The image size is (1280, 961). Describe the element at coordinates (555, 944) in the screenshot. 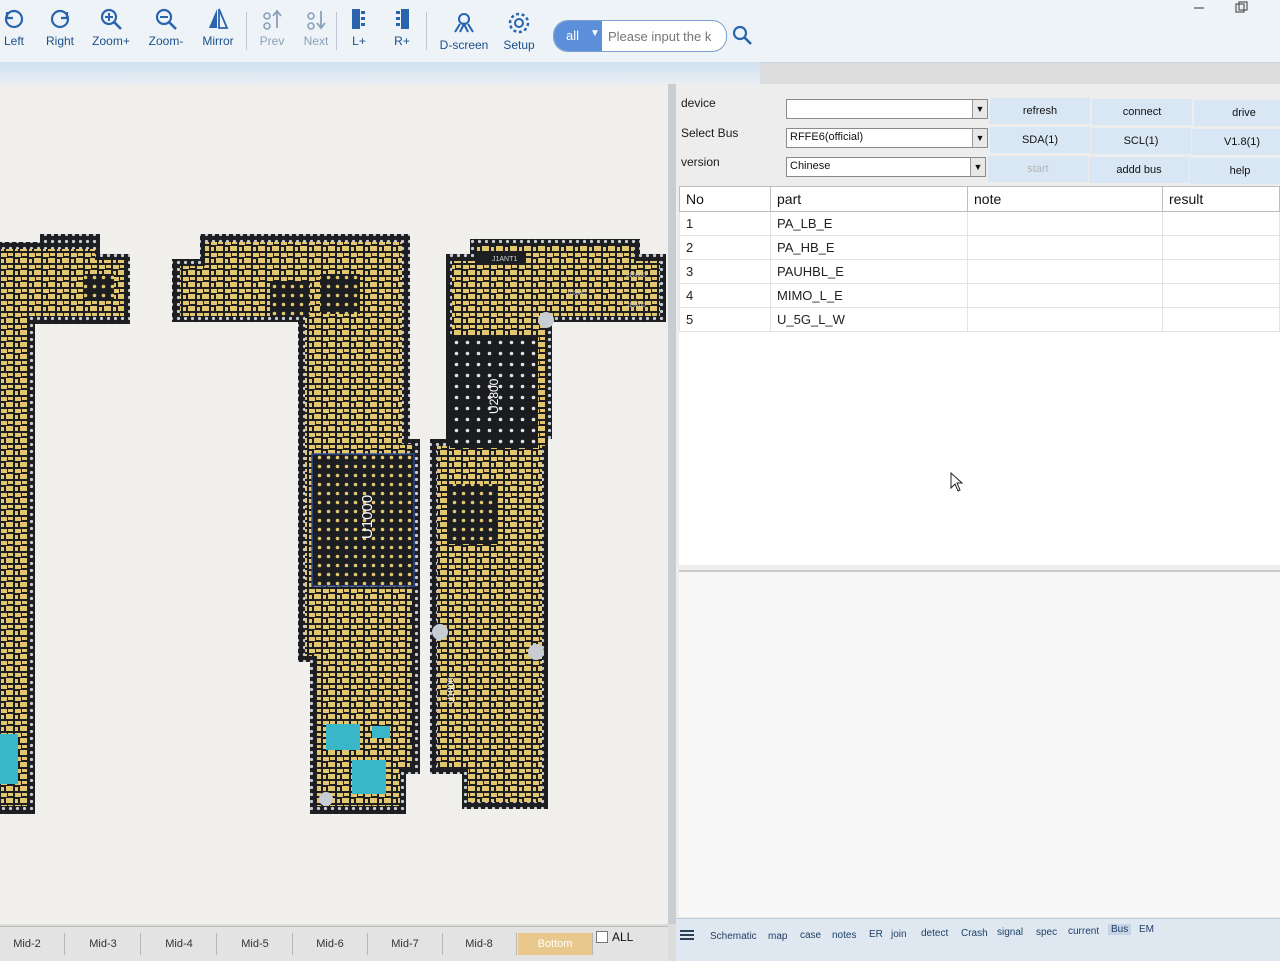

I see `layer-tab-bottom: Bottom` at that location.